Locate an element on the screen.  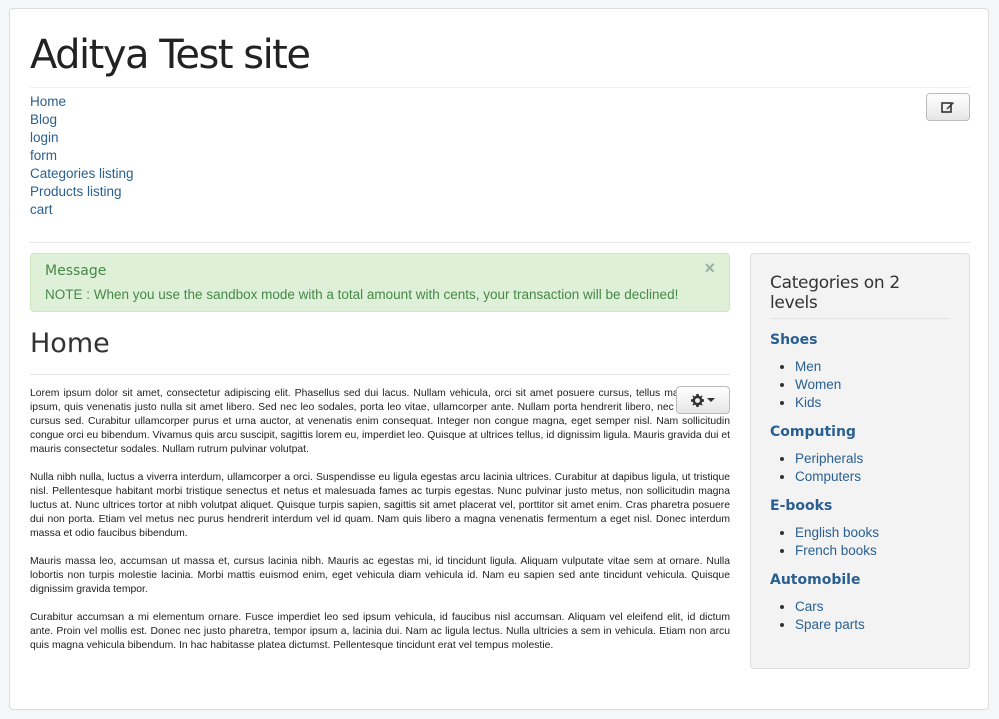
heading-divider is located at coordinates (380, 374).